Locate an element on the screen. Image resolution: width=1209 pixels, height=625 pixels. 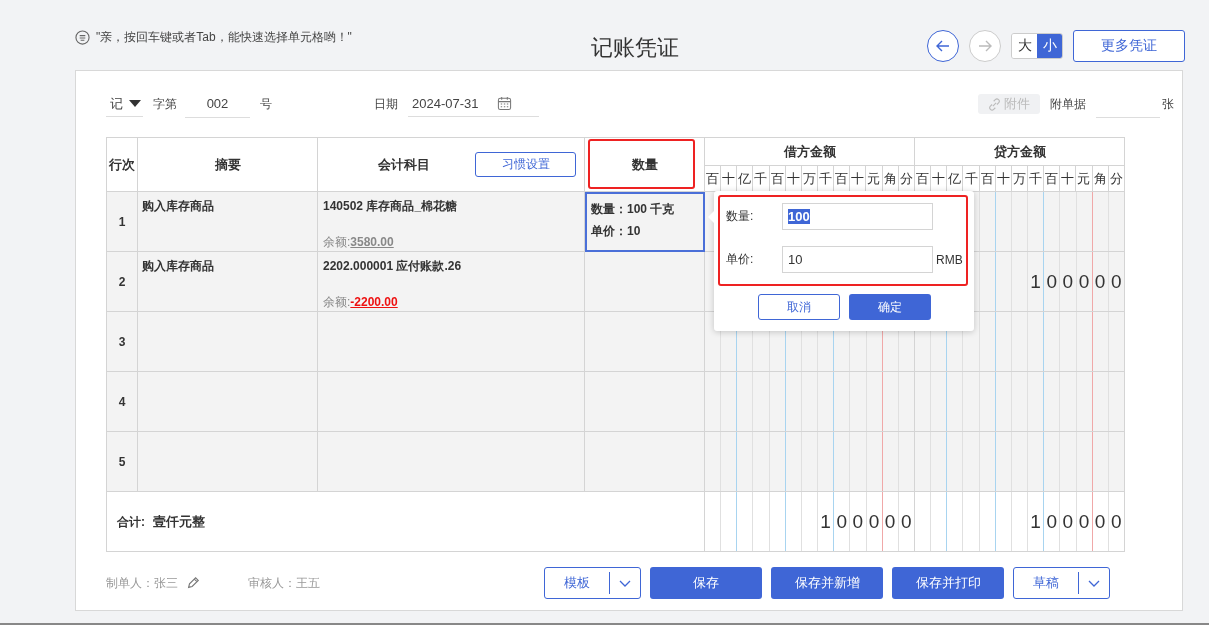
row-number: 2 is located at coordinates (122, 281).